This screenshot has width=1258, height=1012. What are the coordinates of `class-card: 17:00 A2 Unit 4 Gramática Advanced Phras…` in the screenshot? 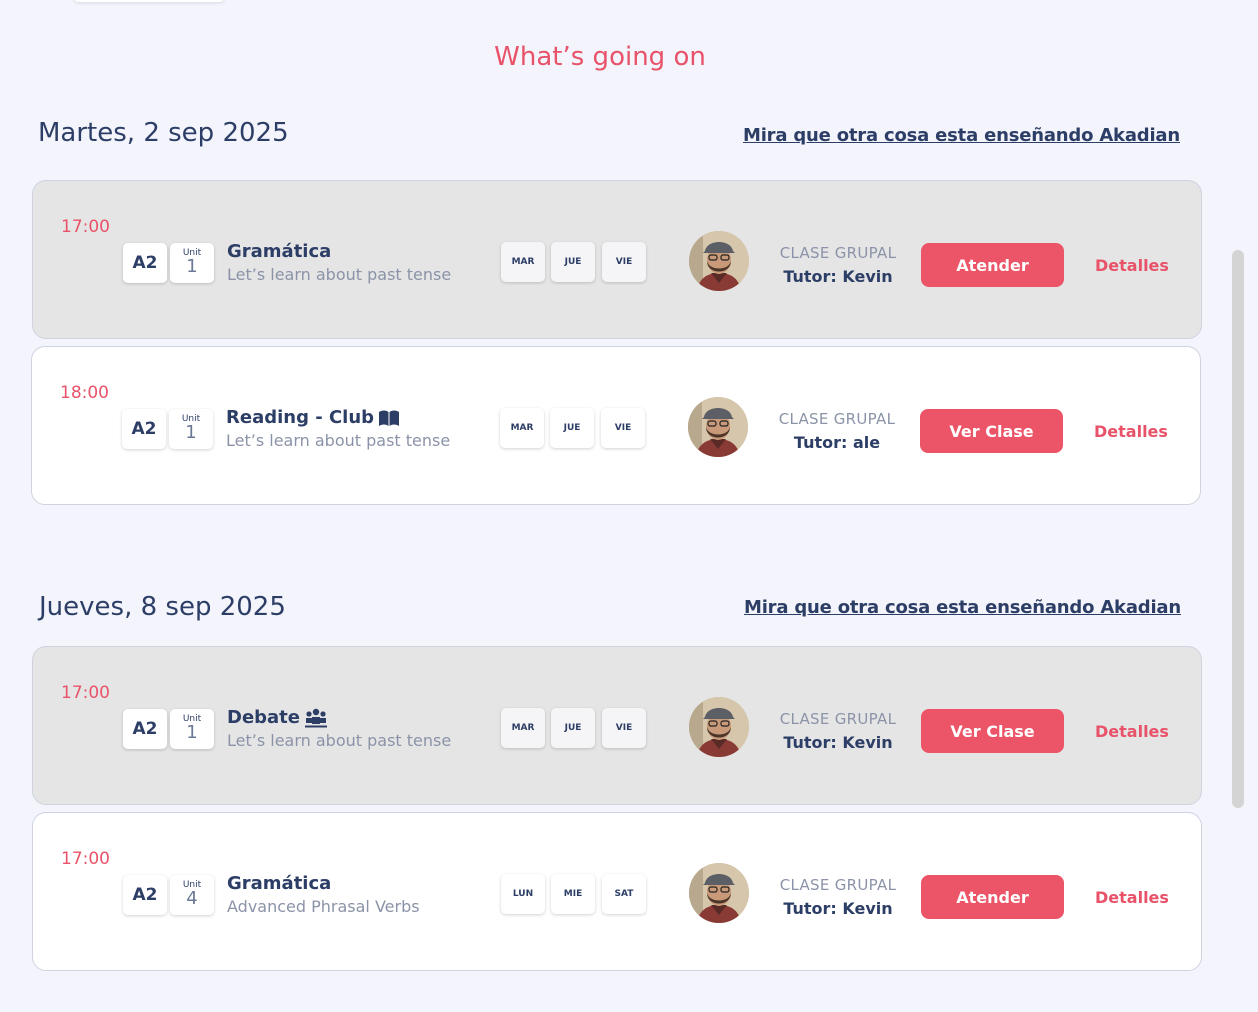 It's located at (617, 891).